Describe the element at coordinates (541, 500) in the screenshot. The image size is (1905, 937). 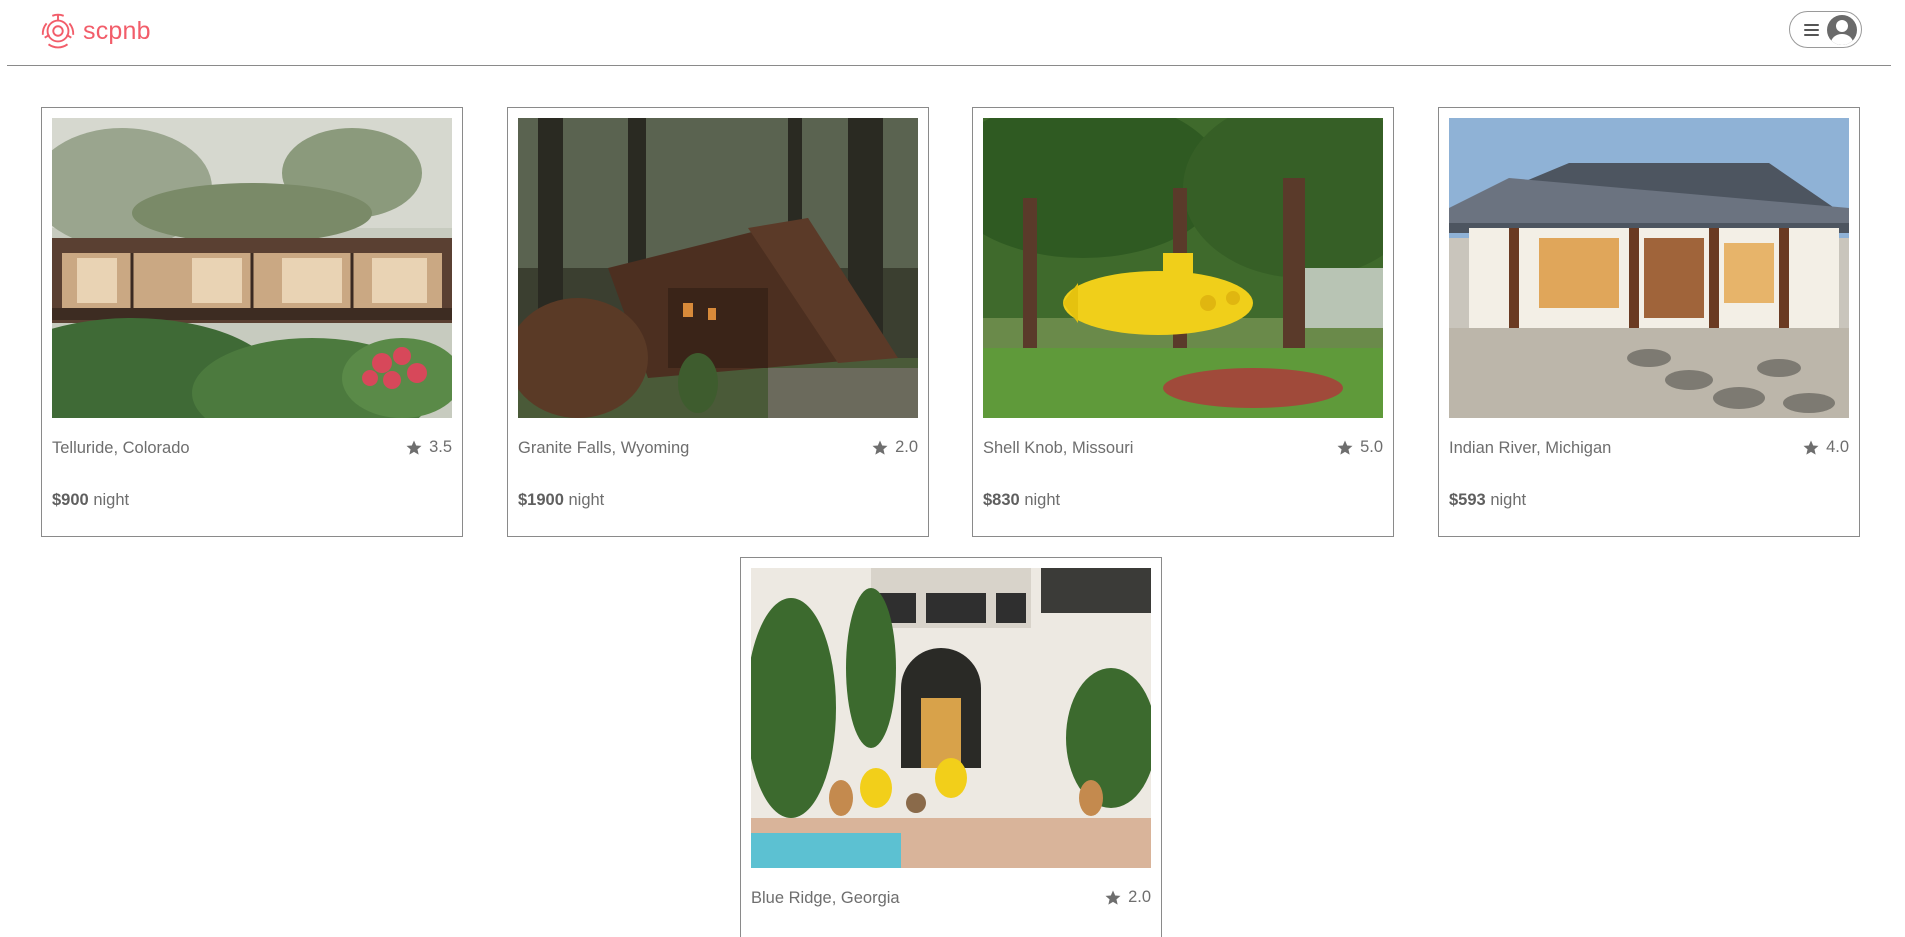
I see `price-amount: $1900` at that location.